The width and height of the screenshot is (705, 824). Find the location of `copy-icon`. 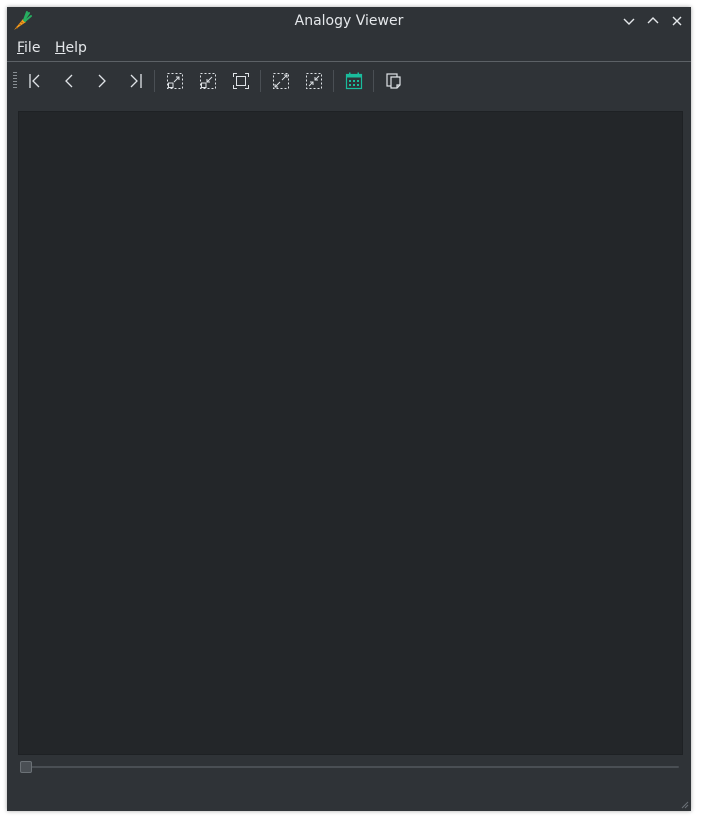

copy-icon is located at coordinates (393, 81).